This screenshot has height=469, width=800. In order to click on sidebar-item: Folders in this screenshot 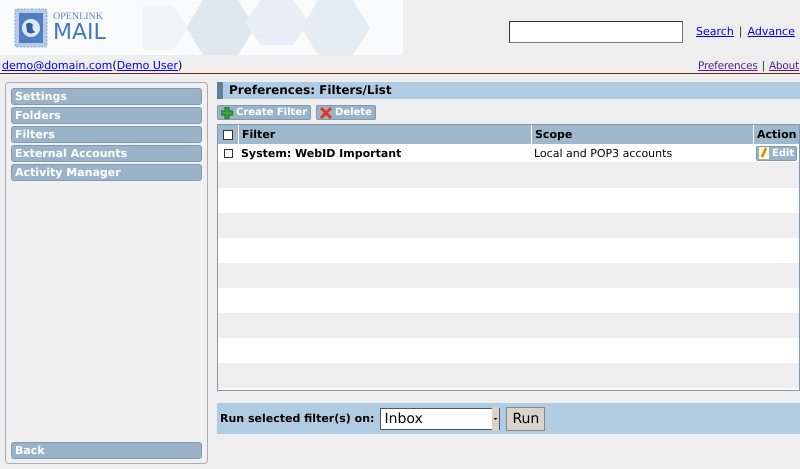, I will do `click(106, 115)`.